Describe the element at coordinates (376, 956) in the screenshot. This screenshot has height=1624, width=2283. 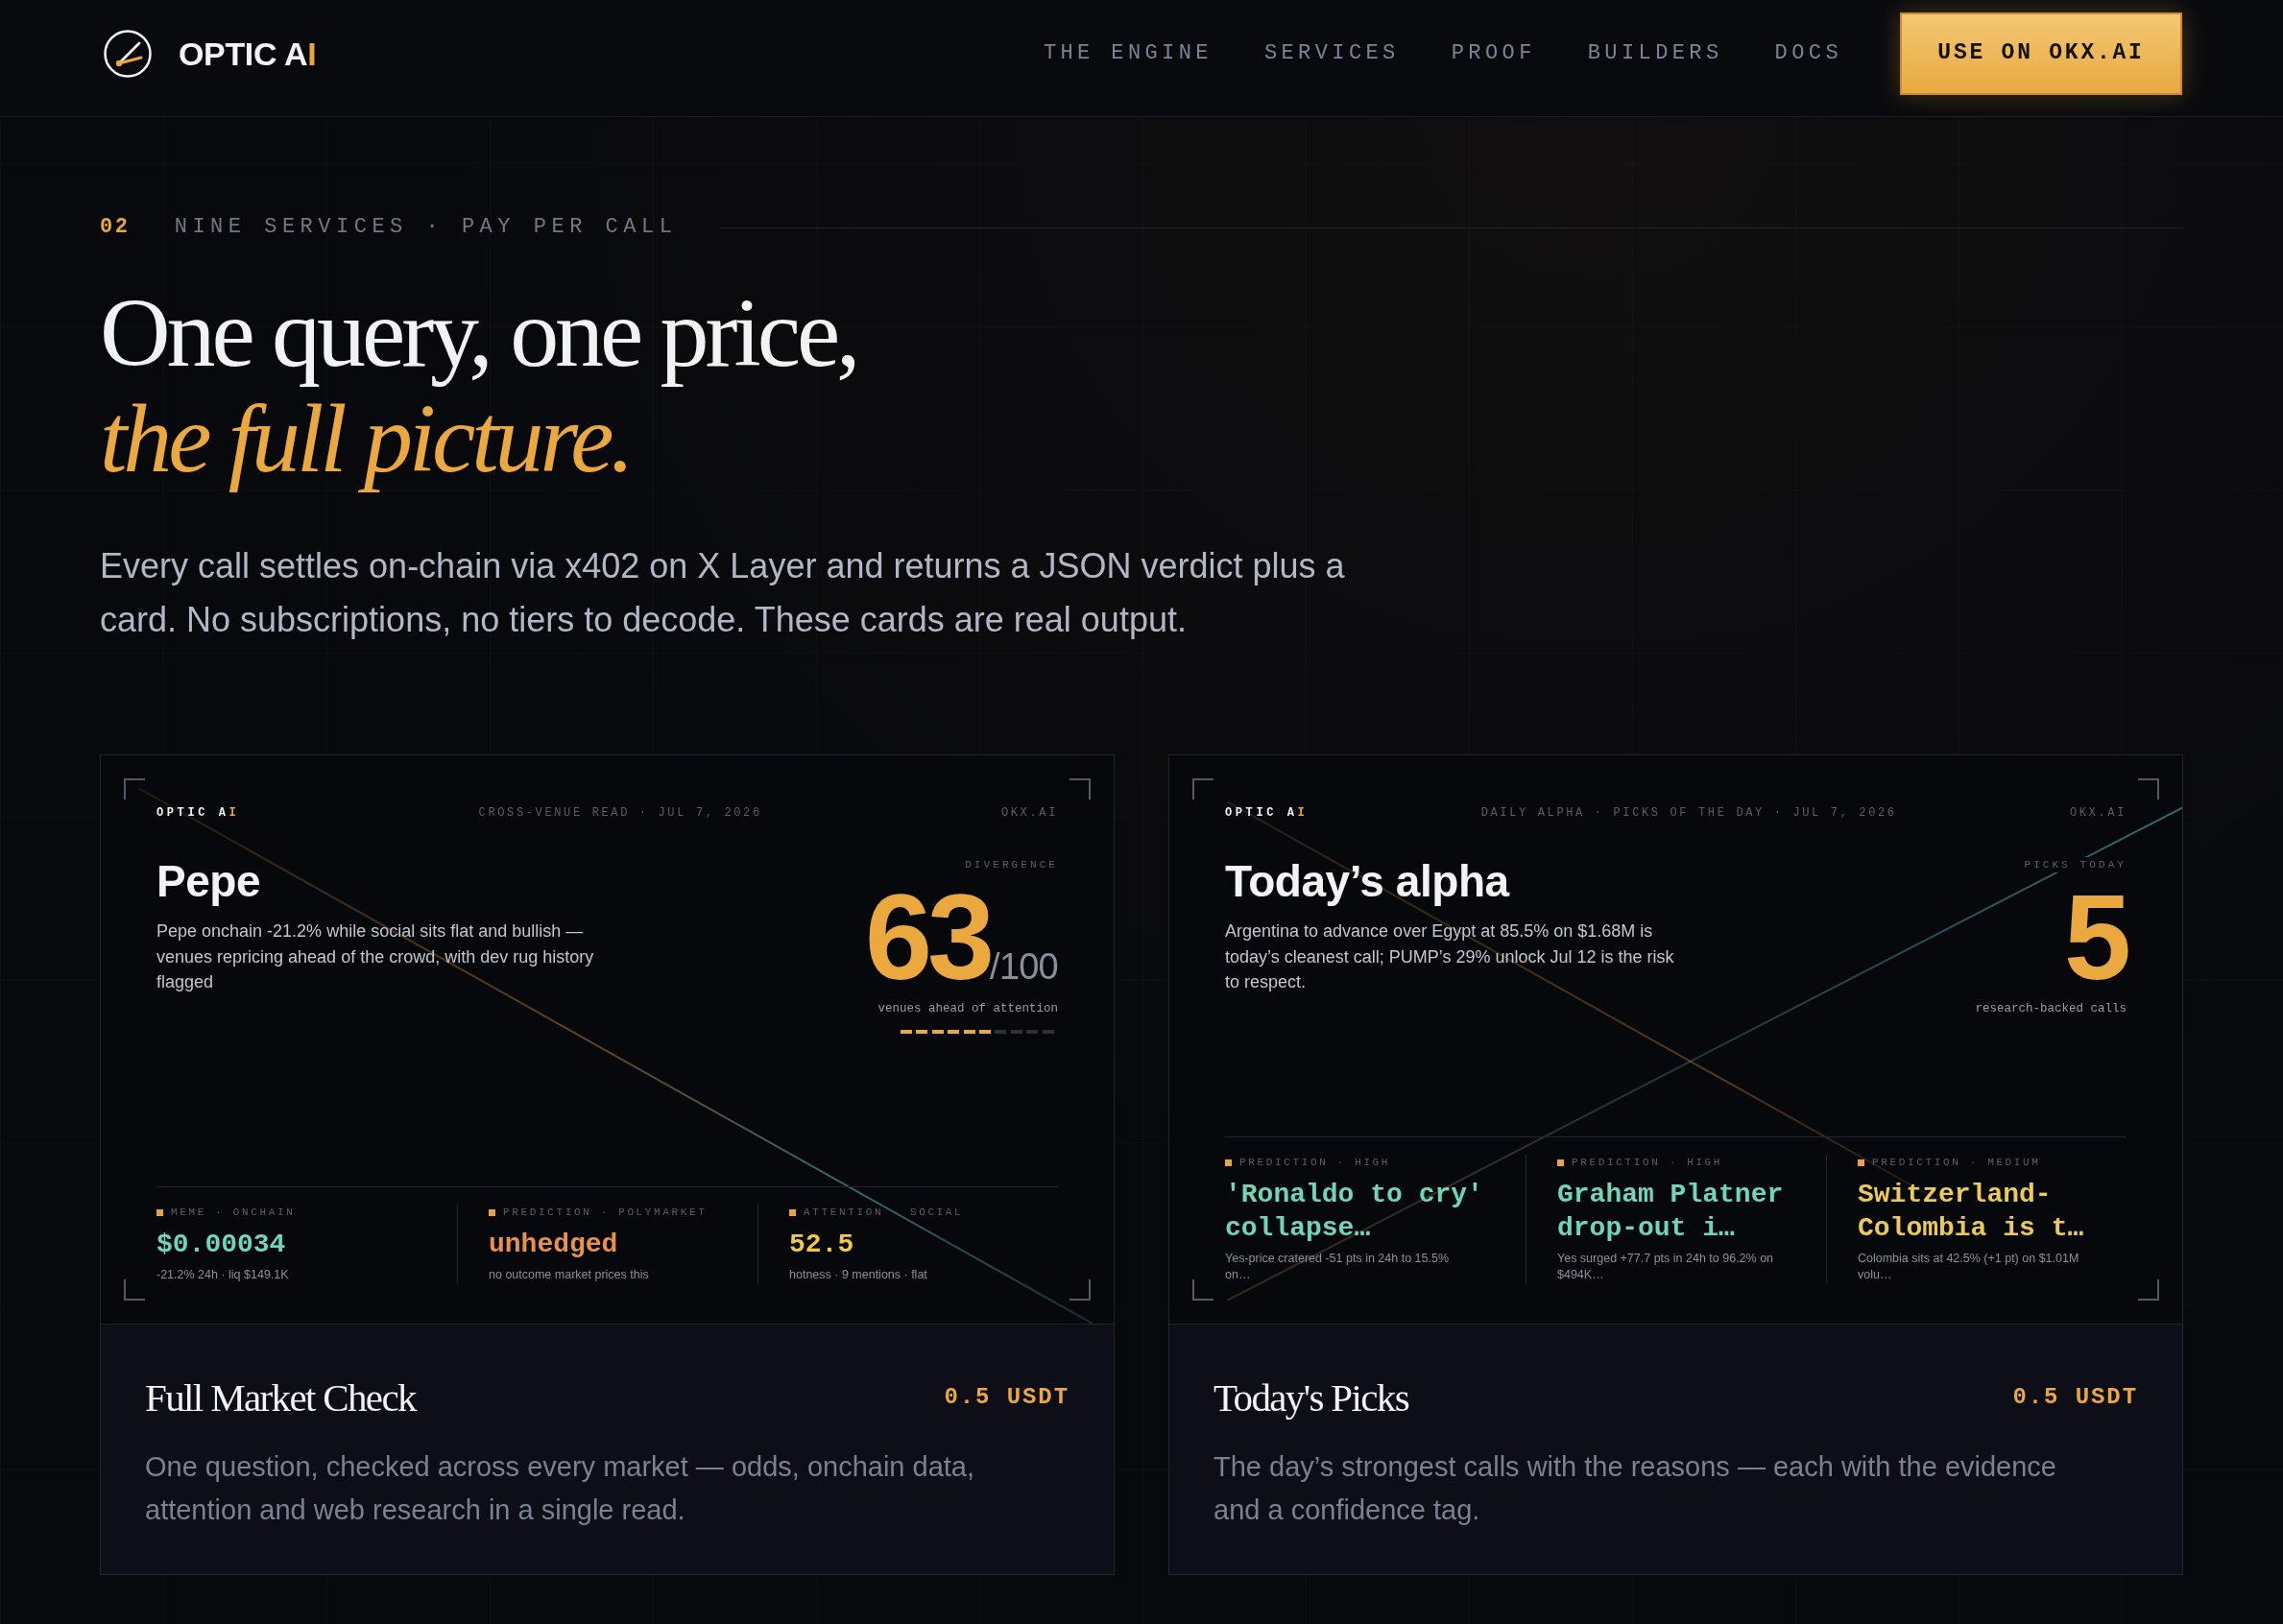
I see `preview-summary: Pepe onchain -21.2% while social sits flat and bullish — venues repricing ahead of the crowd, with dev rug history flagged` at that location.